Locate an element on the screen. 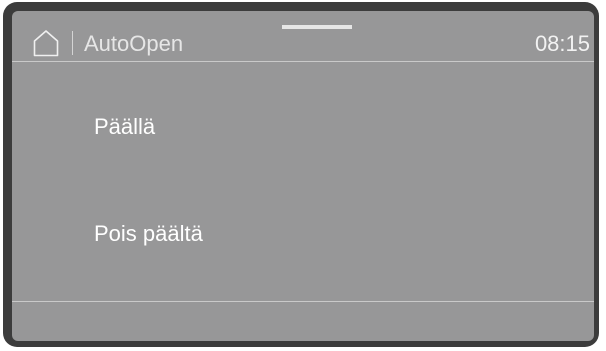 Image resolution: width=606 pixels, height=351 pixels. option-on-label: Päällä is located at coordinates (125, 126).